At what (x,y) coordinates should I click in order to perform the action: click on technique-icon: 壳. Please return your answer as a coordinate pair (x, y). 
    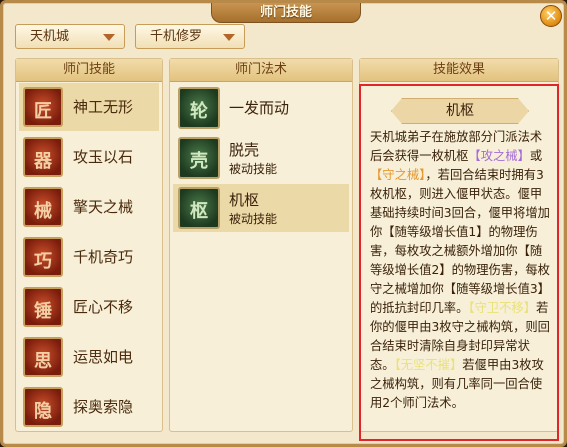
    Looking at the image, I should click on (199, 158).